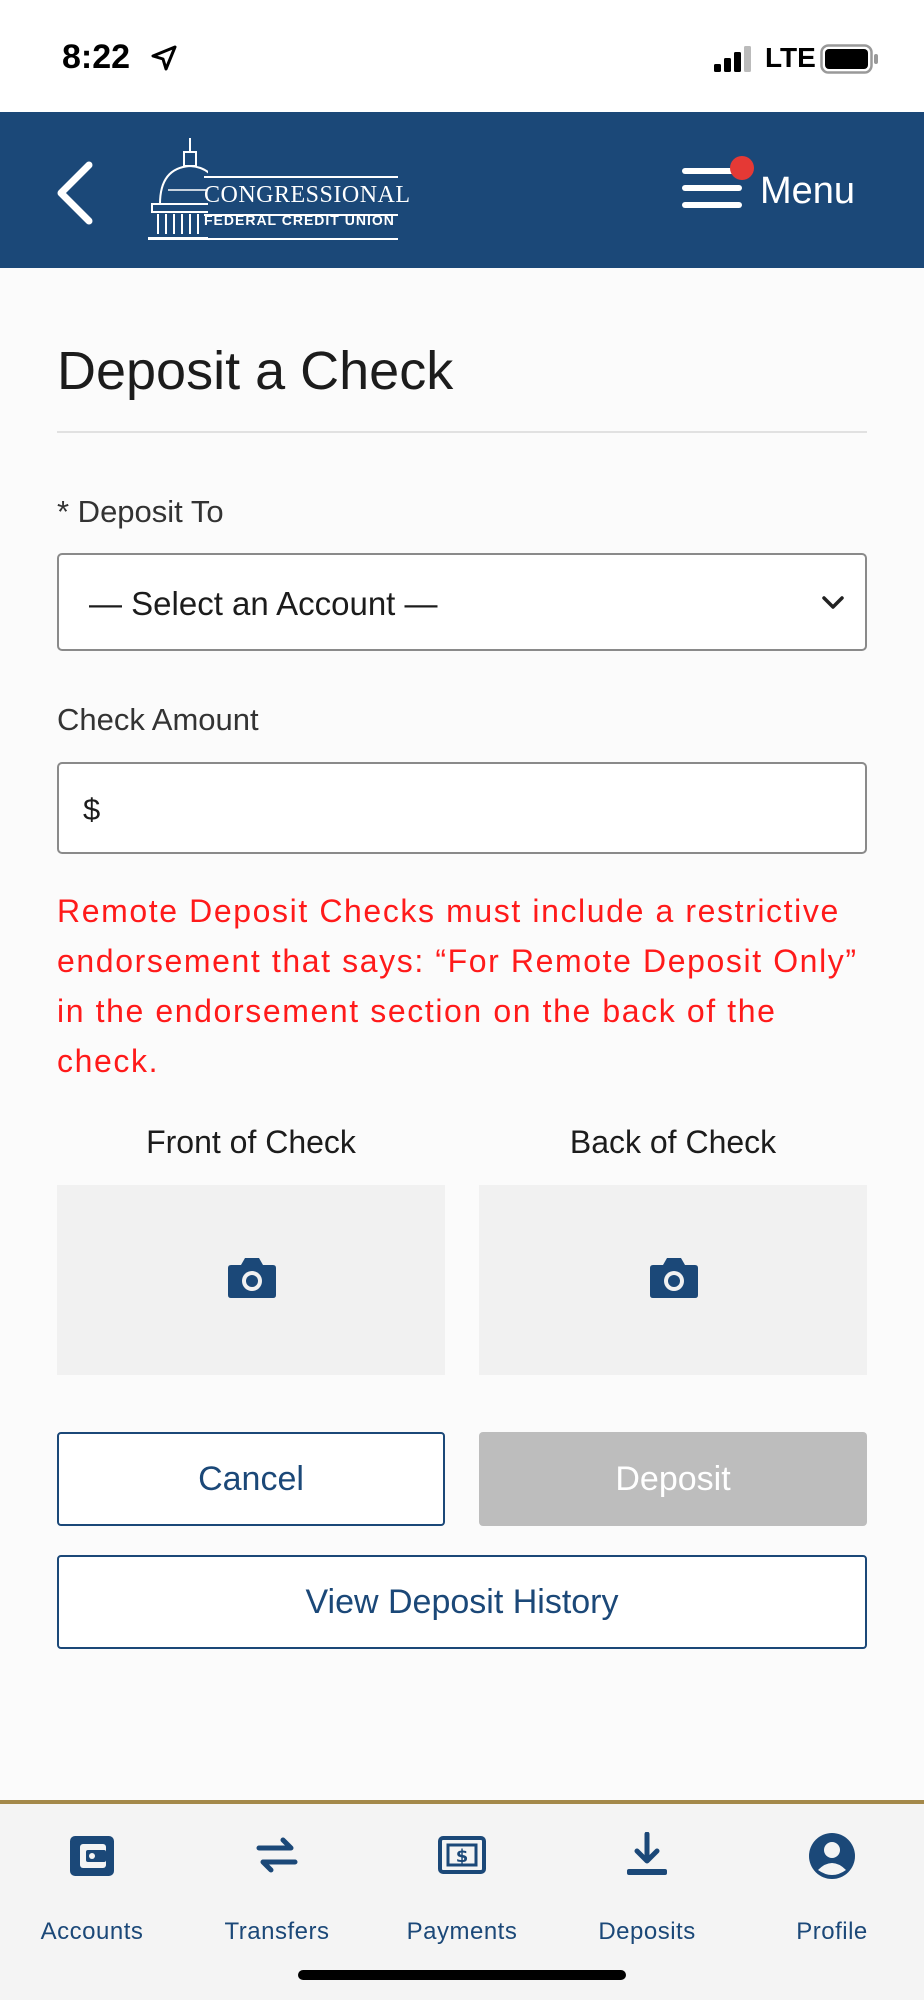  Describe the element at coordinates (673, 1142) in the screenshot. I see `back-of-check-label: Back of Check` at that location.